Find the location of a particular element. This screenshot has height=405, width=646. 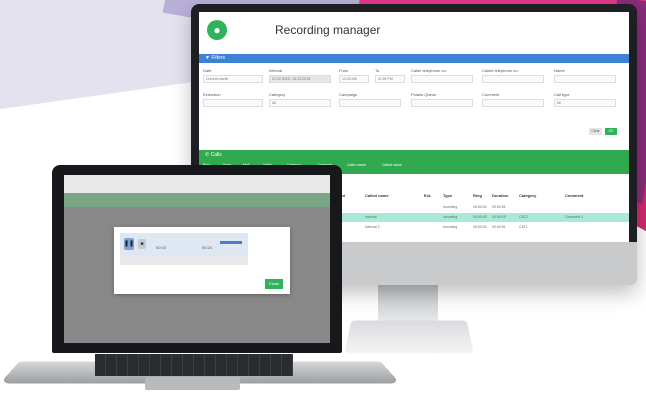

time-total: 00:24 is located at coordinates (207, 247).